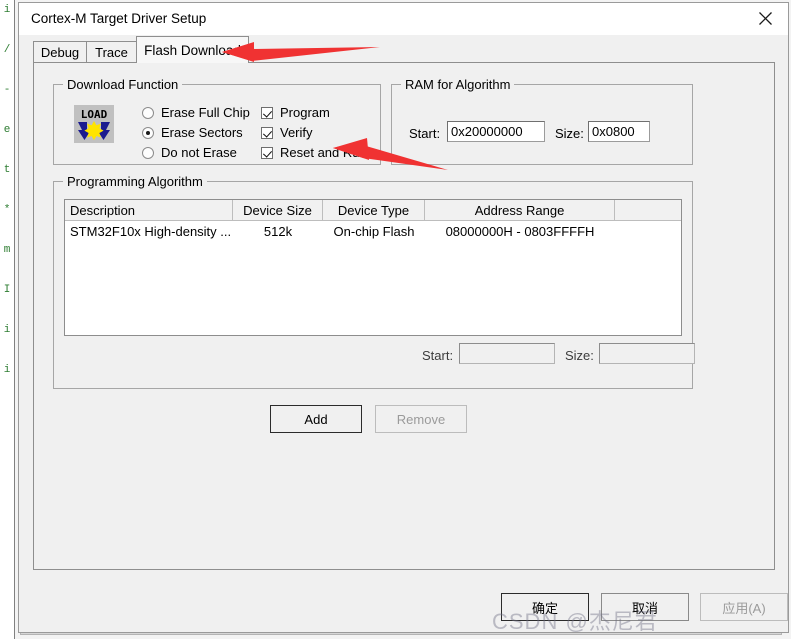 The image size is (791, 639). I want to click on ram-for-algorithm-group-title: RAM for Algorithm, so click(458, 84).